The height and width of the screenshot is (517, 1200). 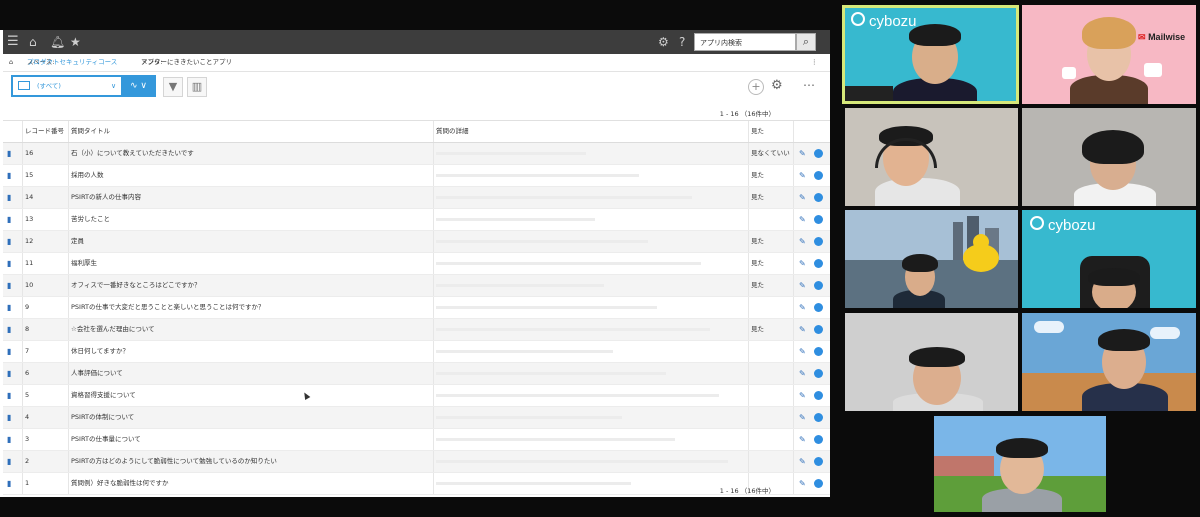 I want to click on table-row: ▮ 10 オフィスで一番好きなところはどこですか？ 見た ✎, so click(x=416, y=286).